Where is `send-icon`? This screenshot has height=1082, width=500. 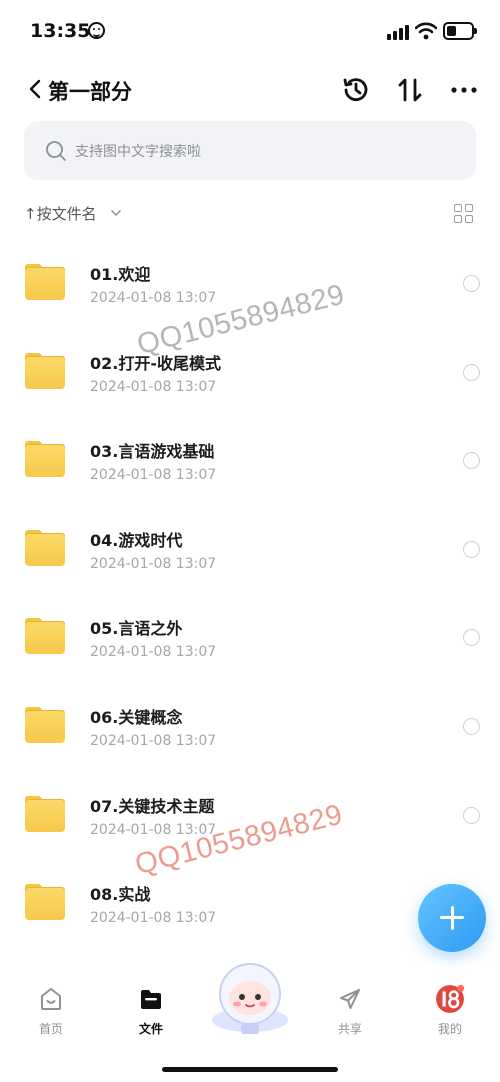 send-icon is located at coordinates (350, 999).